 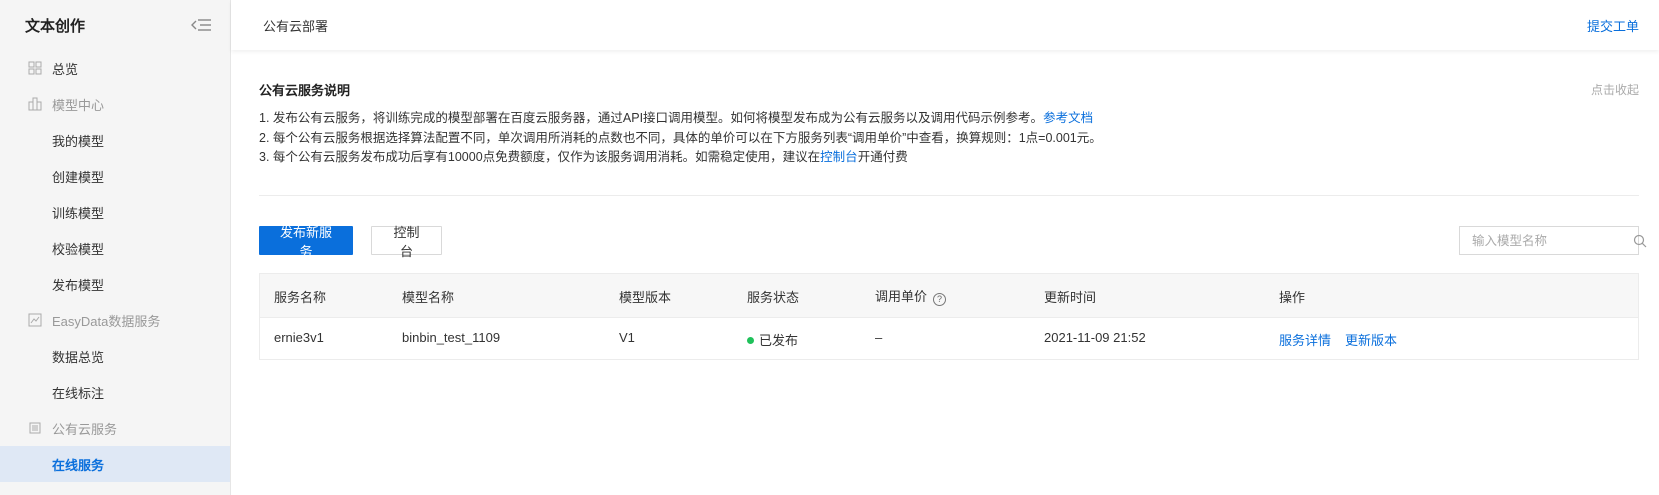 What do you see at coordinates (839, 157) in the screenshot?
I see `console-link: 控制台` at bounding box center [839, 157].